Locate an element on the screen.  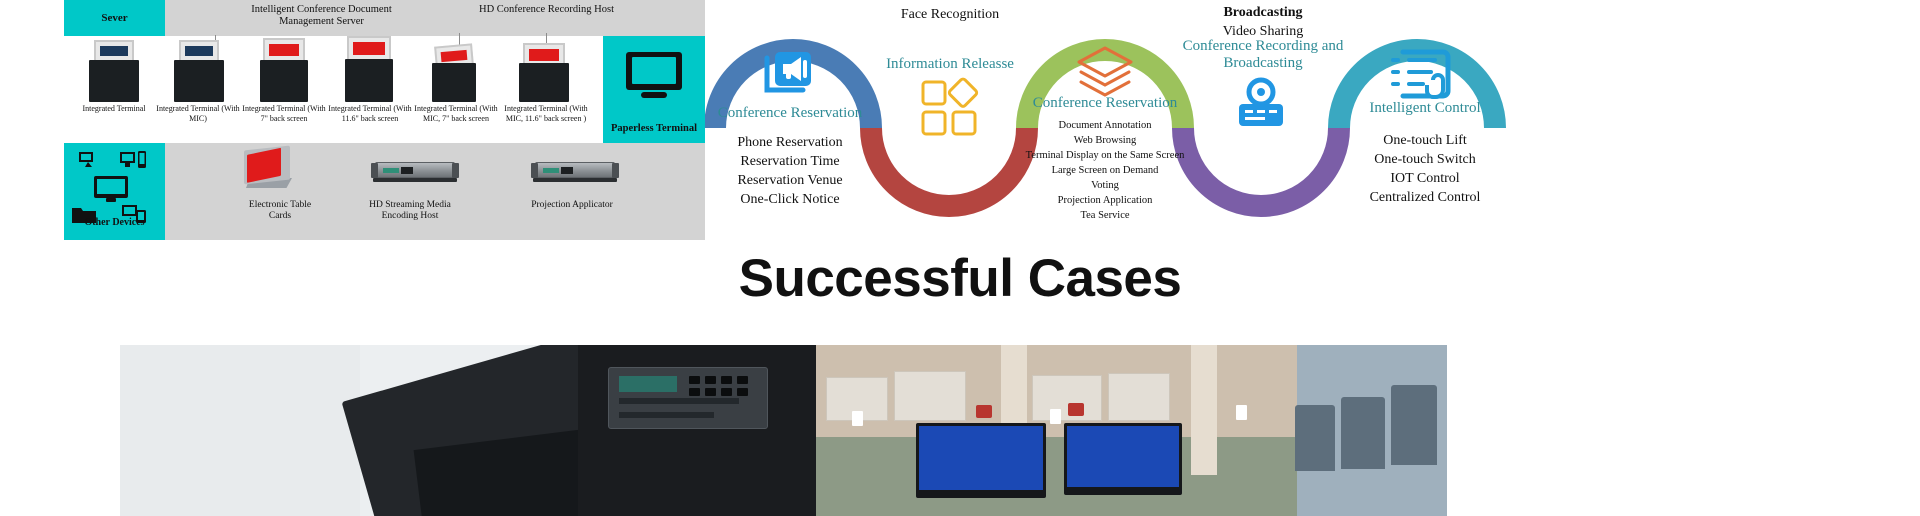
successful-cases-heading: Successful Cases is located at coordinates (960, 278).